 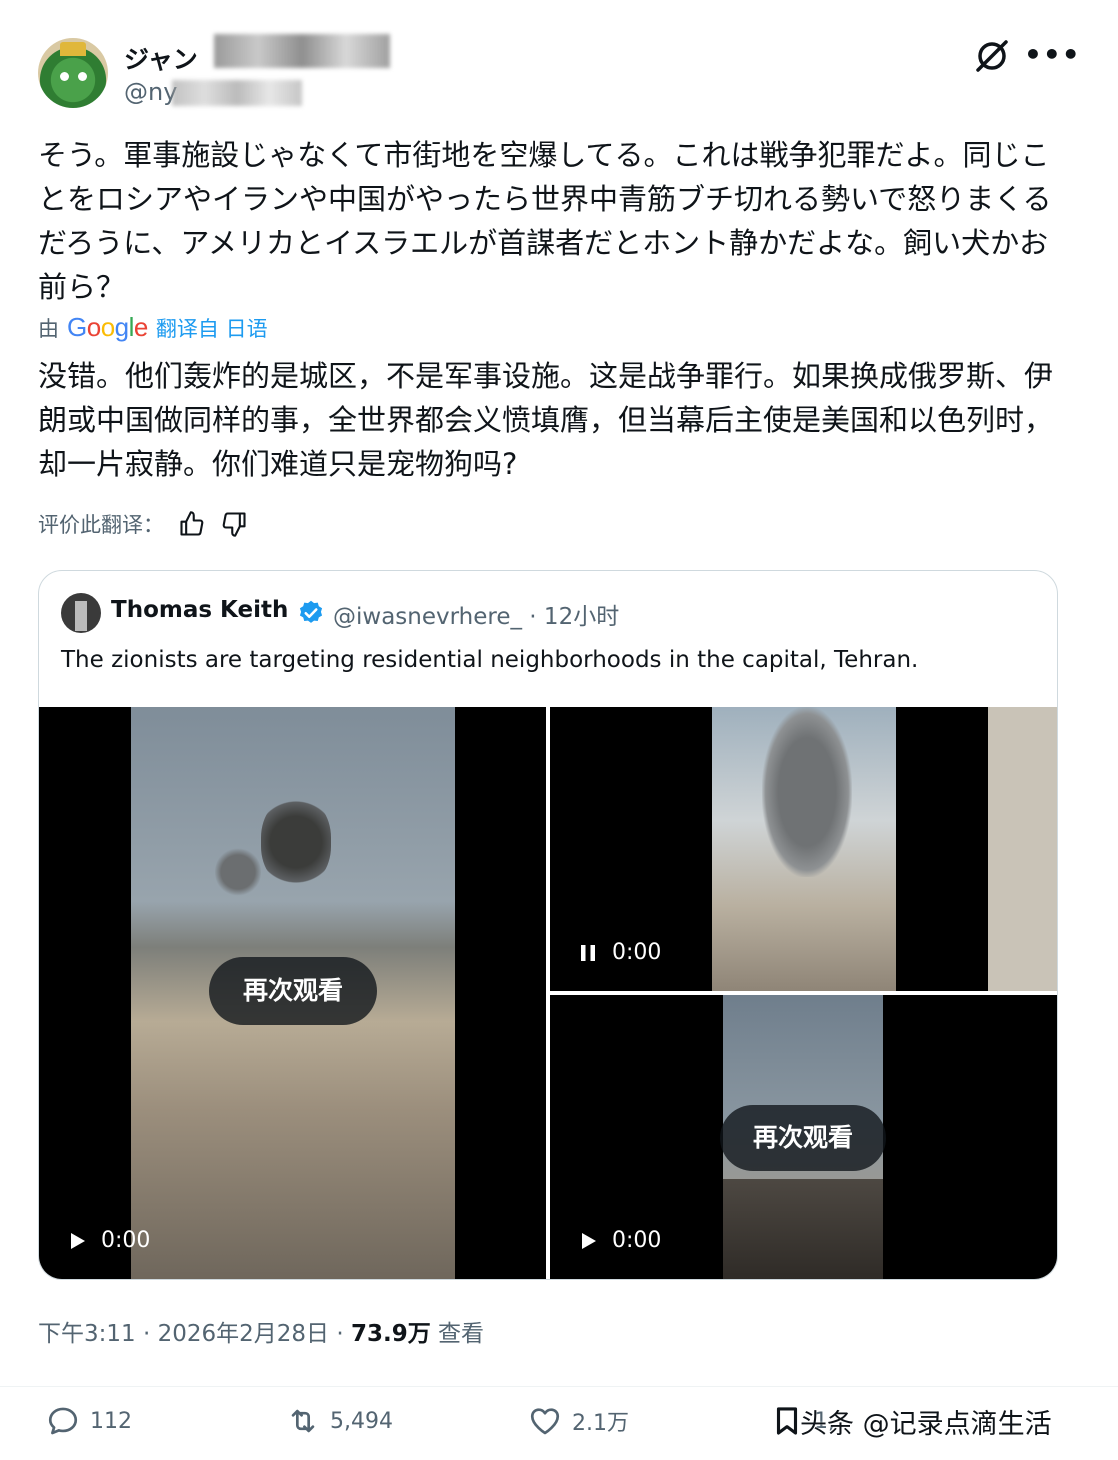 I want to click on author-avatar, so click(x=73, y=73).